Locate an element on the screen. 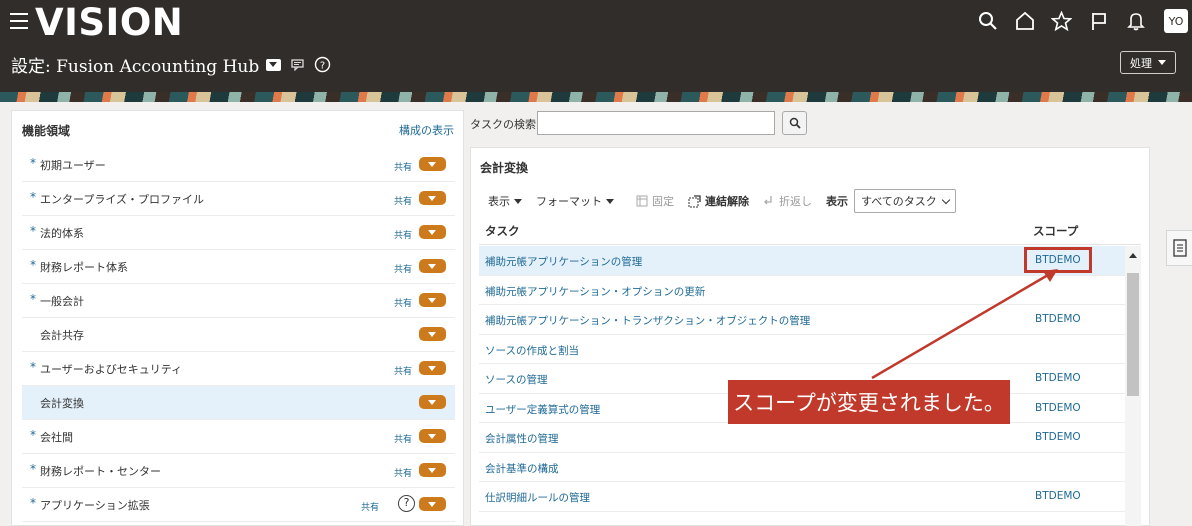 Image resolution: width=1192 pixels, height=526 pixels. list-item-label: 会計変換 is located at coordinates (62, 403).